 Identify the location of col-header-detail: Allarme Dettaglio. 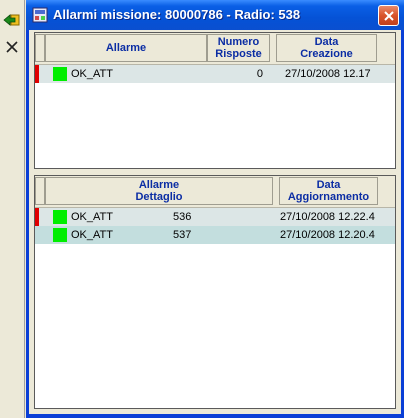
(159, 191).